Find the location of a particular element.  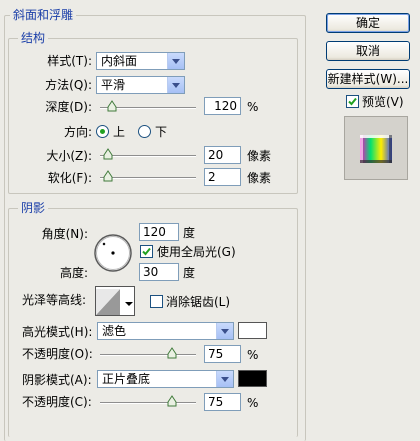

soften-input: 2 is located at coordinates (222, 177).